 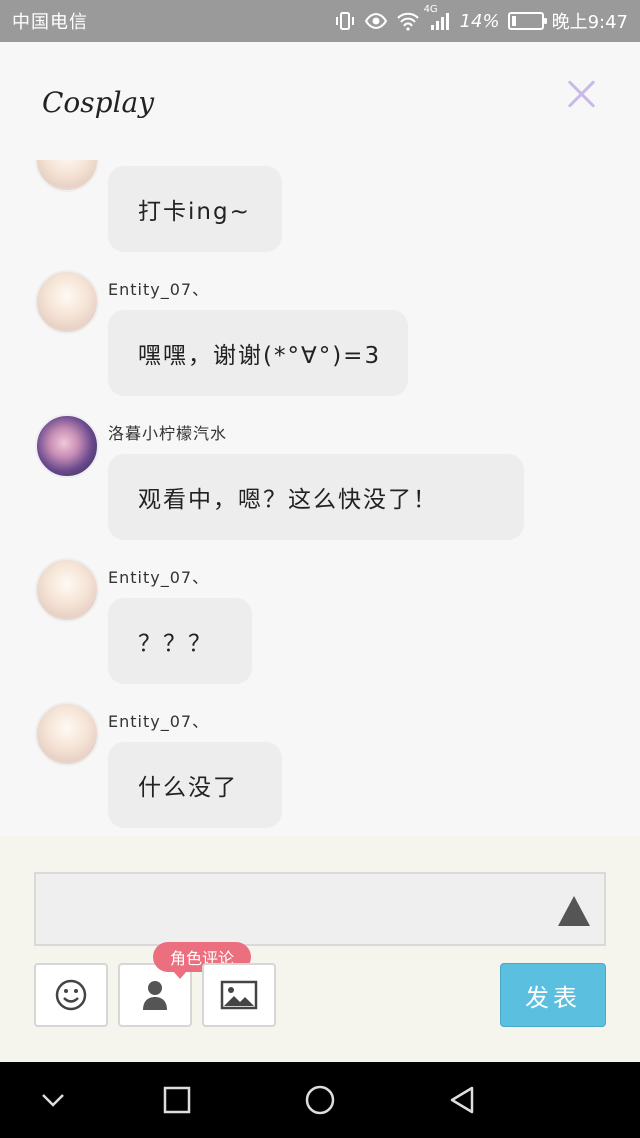 What do you see at coordinates (408, 21) in the screenshot?
I see `wifi-icon` at bounding box center [408, 21].